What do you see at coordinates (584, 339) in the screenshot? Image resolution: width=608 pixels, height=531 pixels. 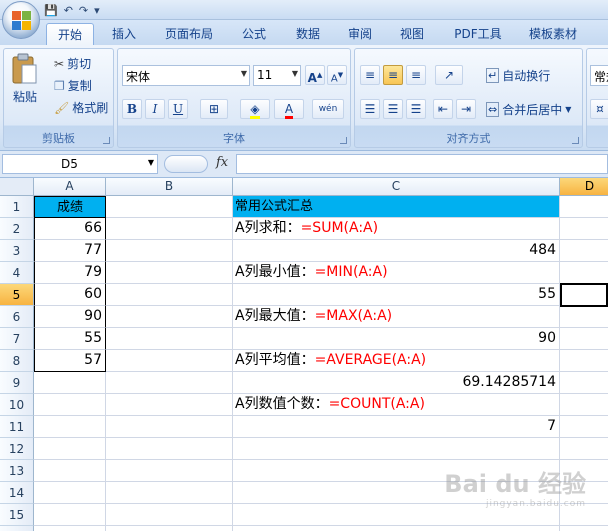 I see `cell-d7-bg` at bounding box center [584, 339].